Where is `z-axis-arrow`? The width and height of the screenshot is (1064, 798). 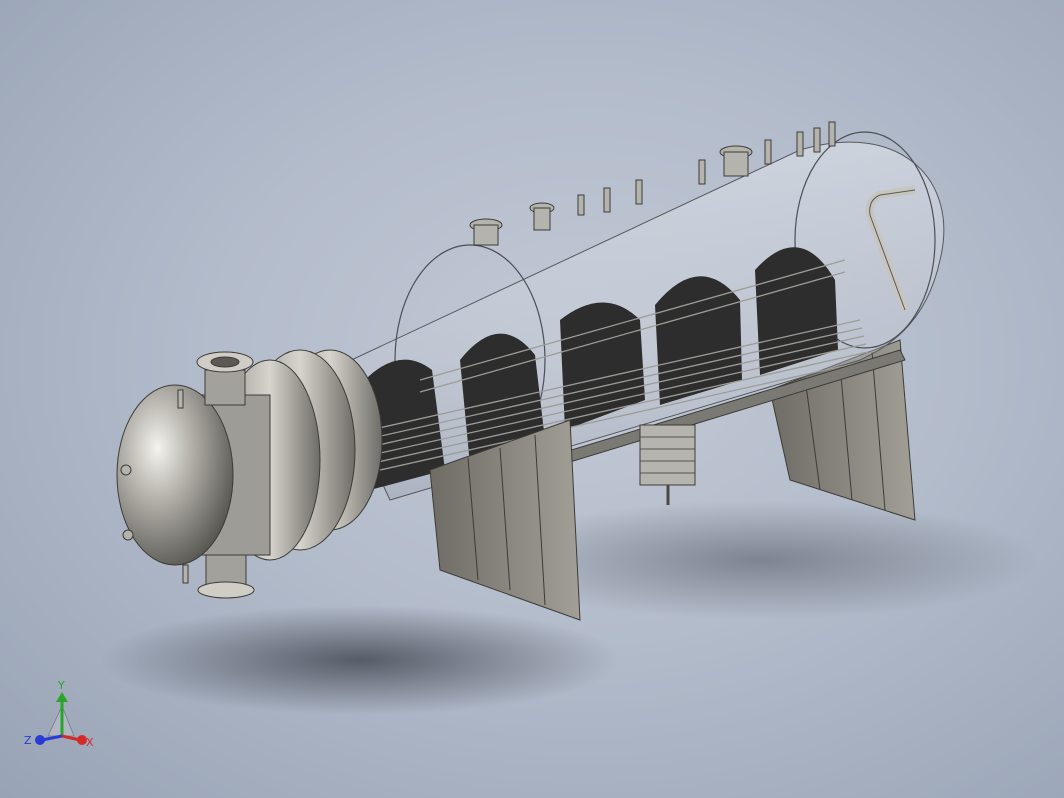 z-axis-arrow is located at coordinates (49, 739).